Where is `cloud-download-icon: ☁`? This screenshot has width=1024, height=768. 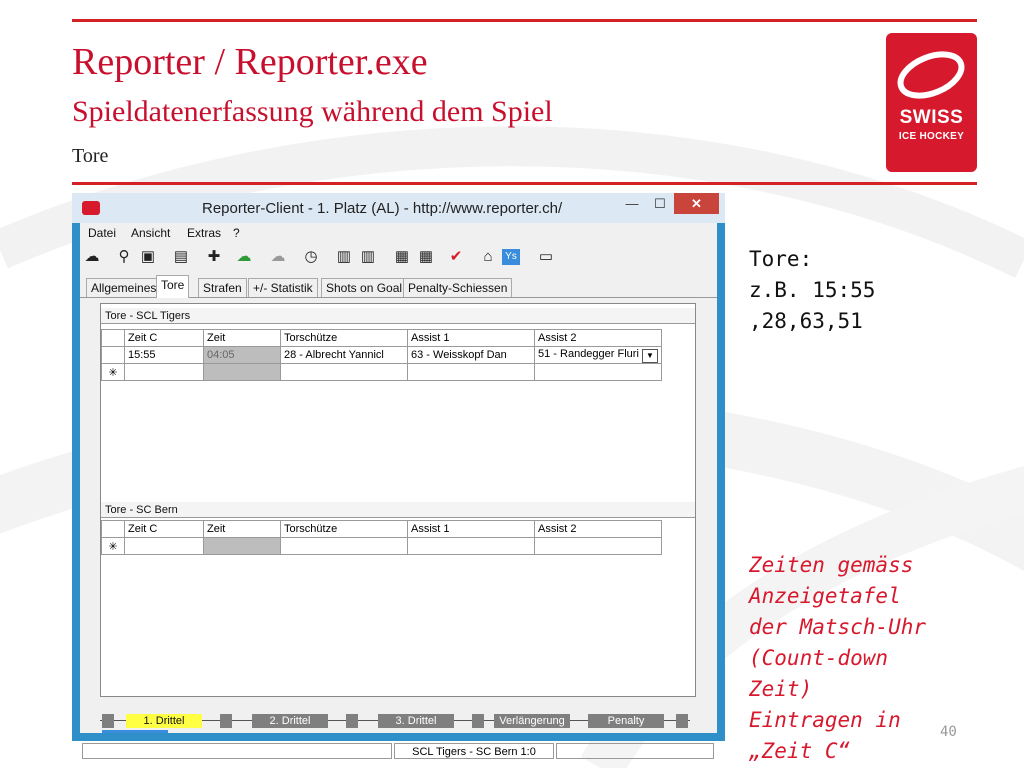
cloud-download-icon: ☁ is located at coordinates (92, 257).